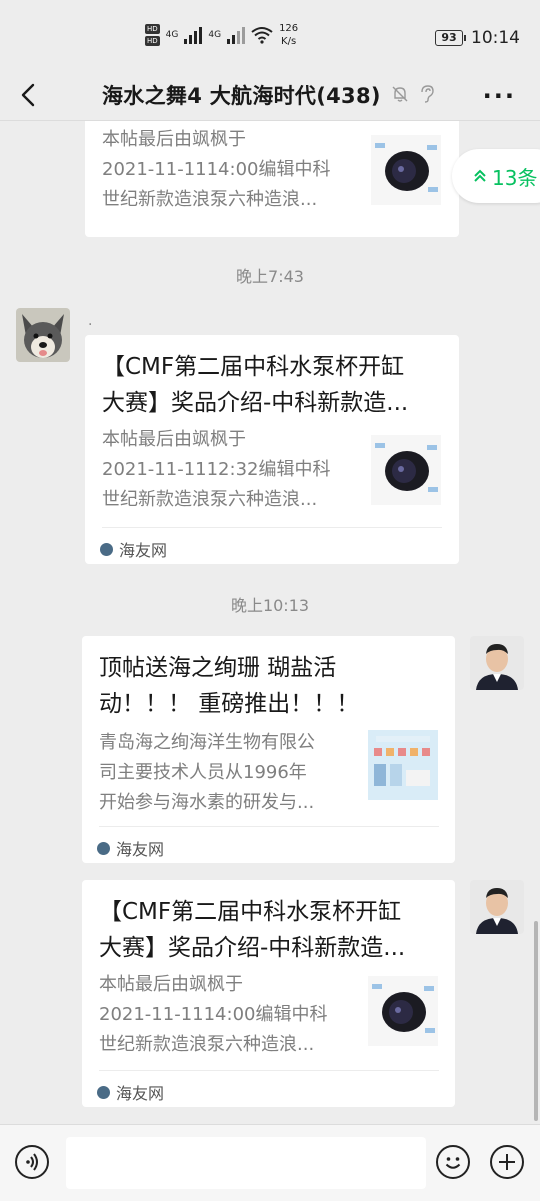  Describe the element at coordinates (427, 94) in the screenshot. I see `ear-icon` at that location.